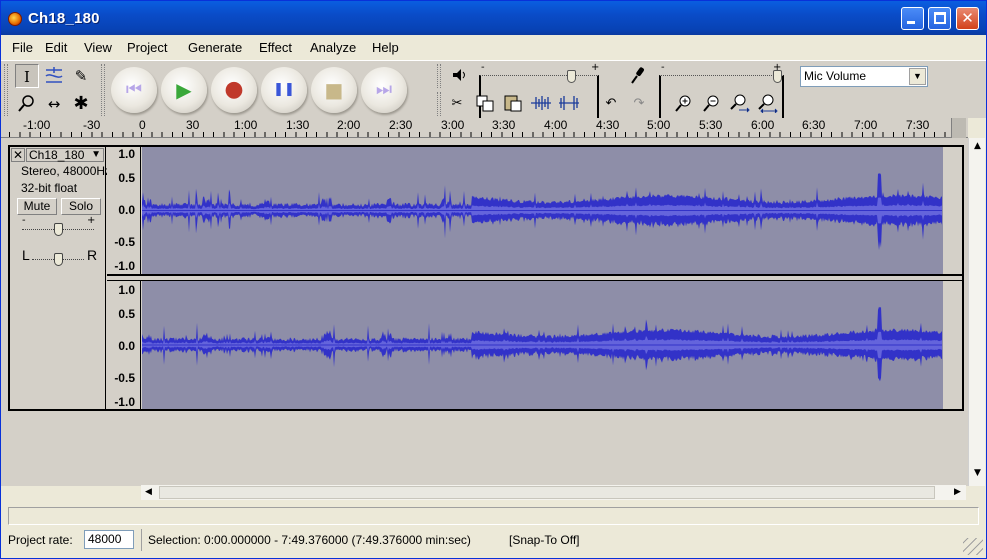  What do you see at coordinates (18, 155) in the screenshot?
I see `track-close-icon: ✕` at bounding box center [18, 155].